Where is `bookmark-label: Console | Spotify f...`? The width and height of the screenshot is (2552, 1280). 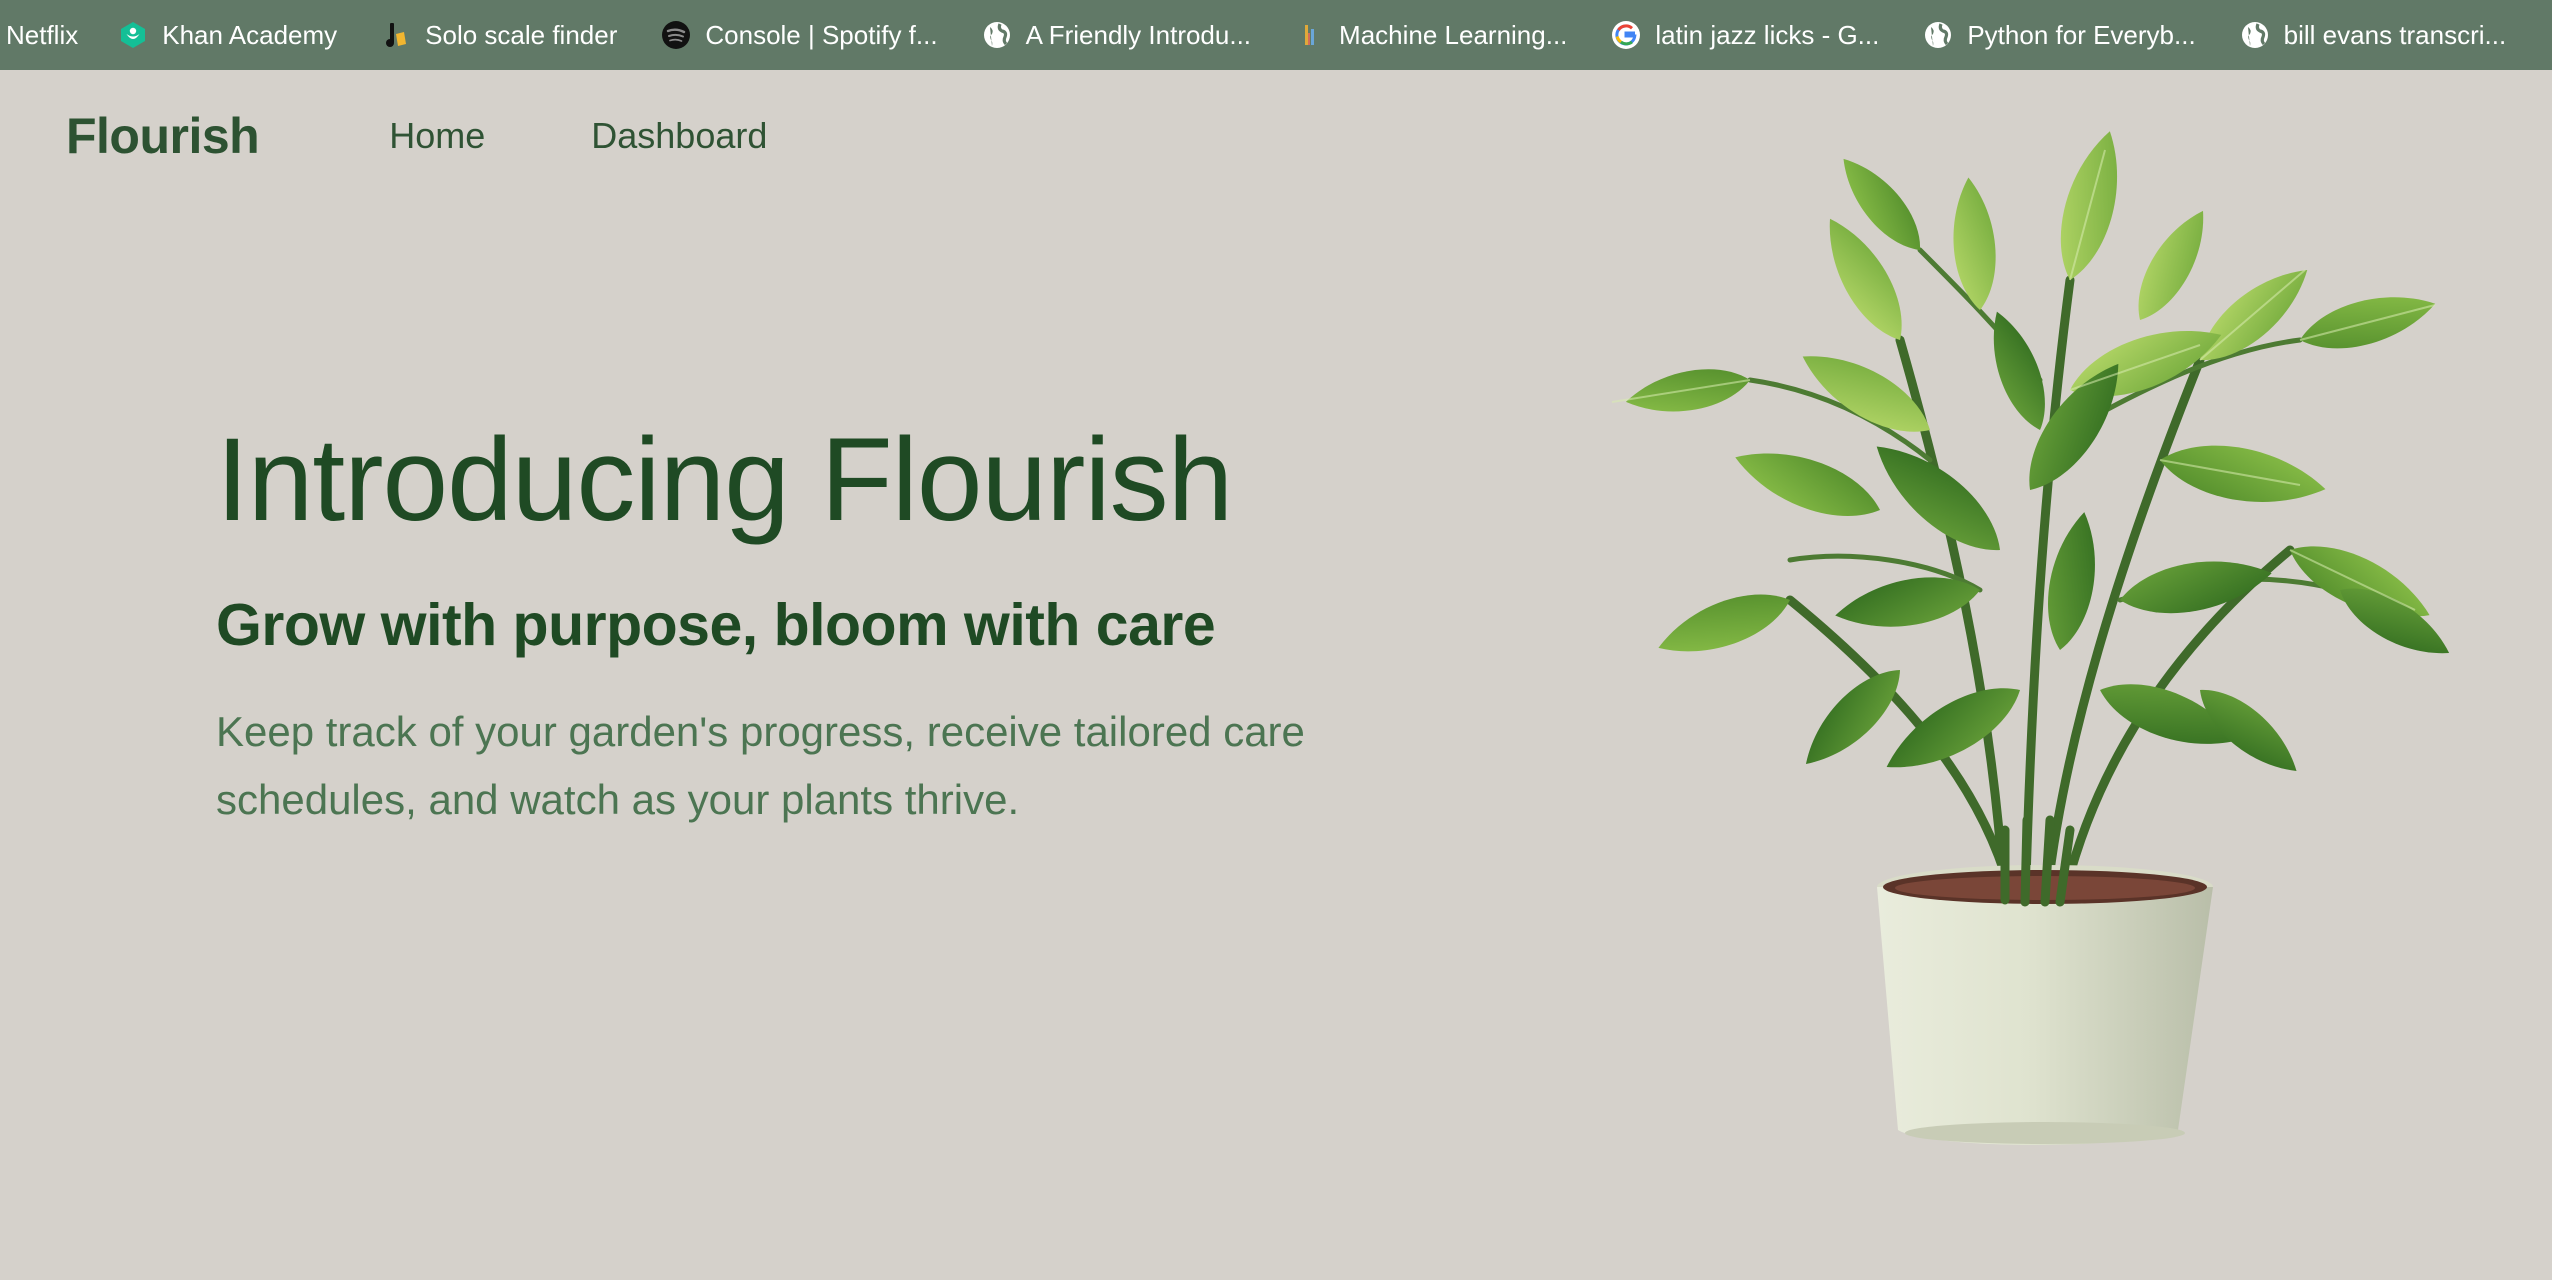
bookmark-label: Console | Spotify f... is located at coordinates (821, 34).